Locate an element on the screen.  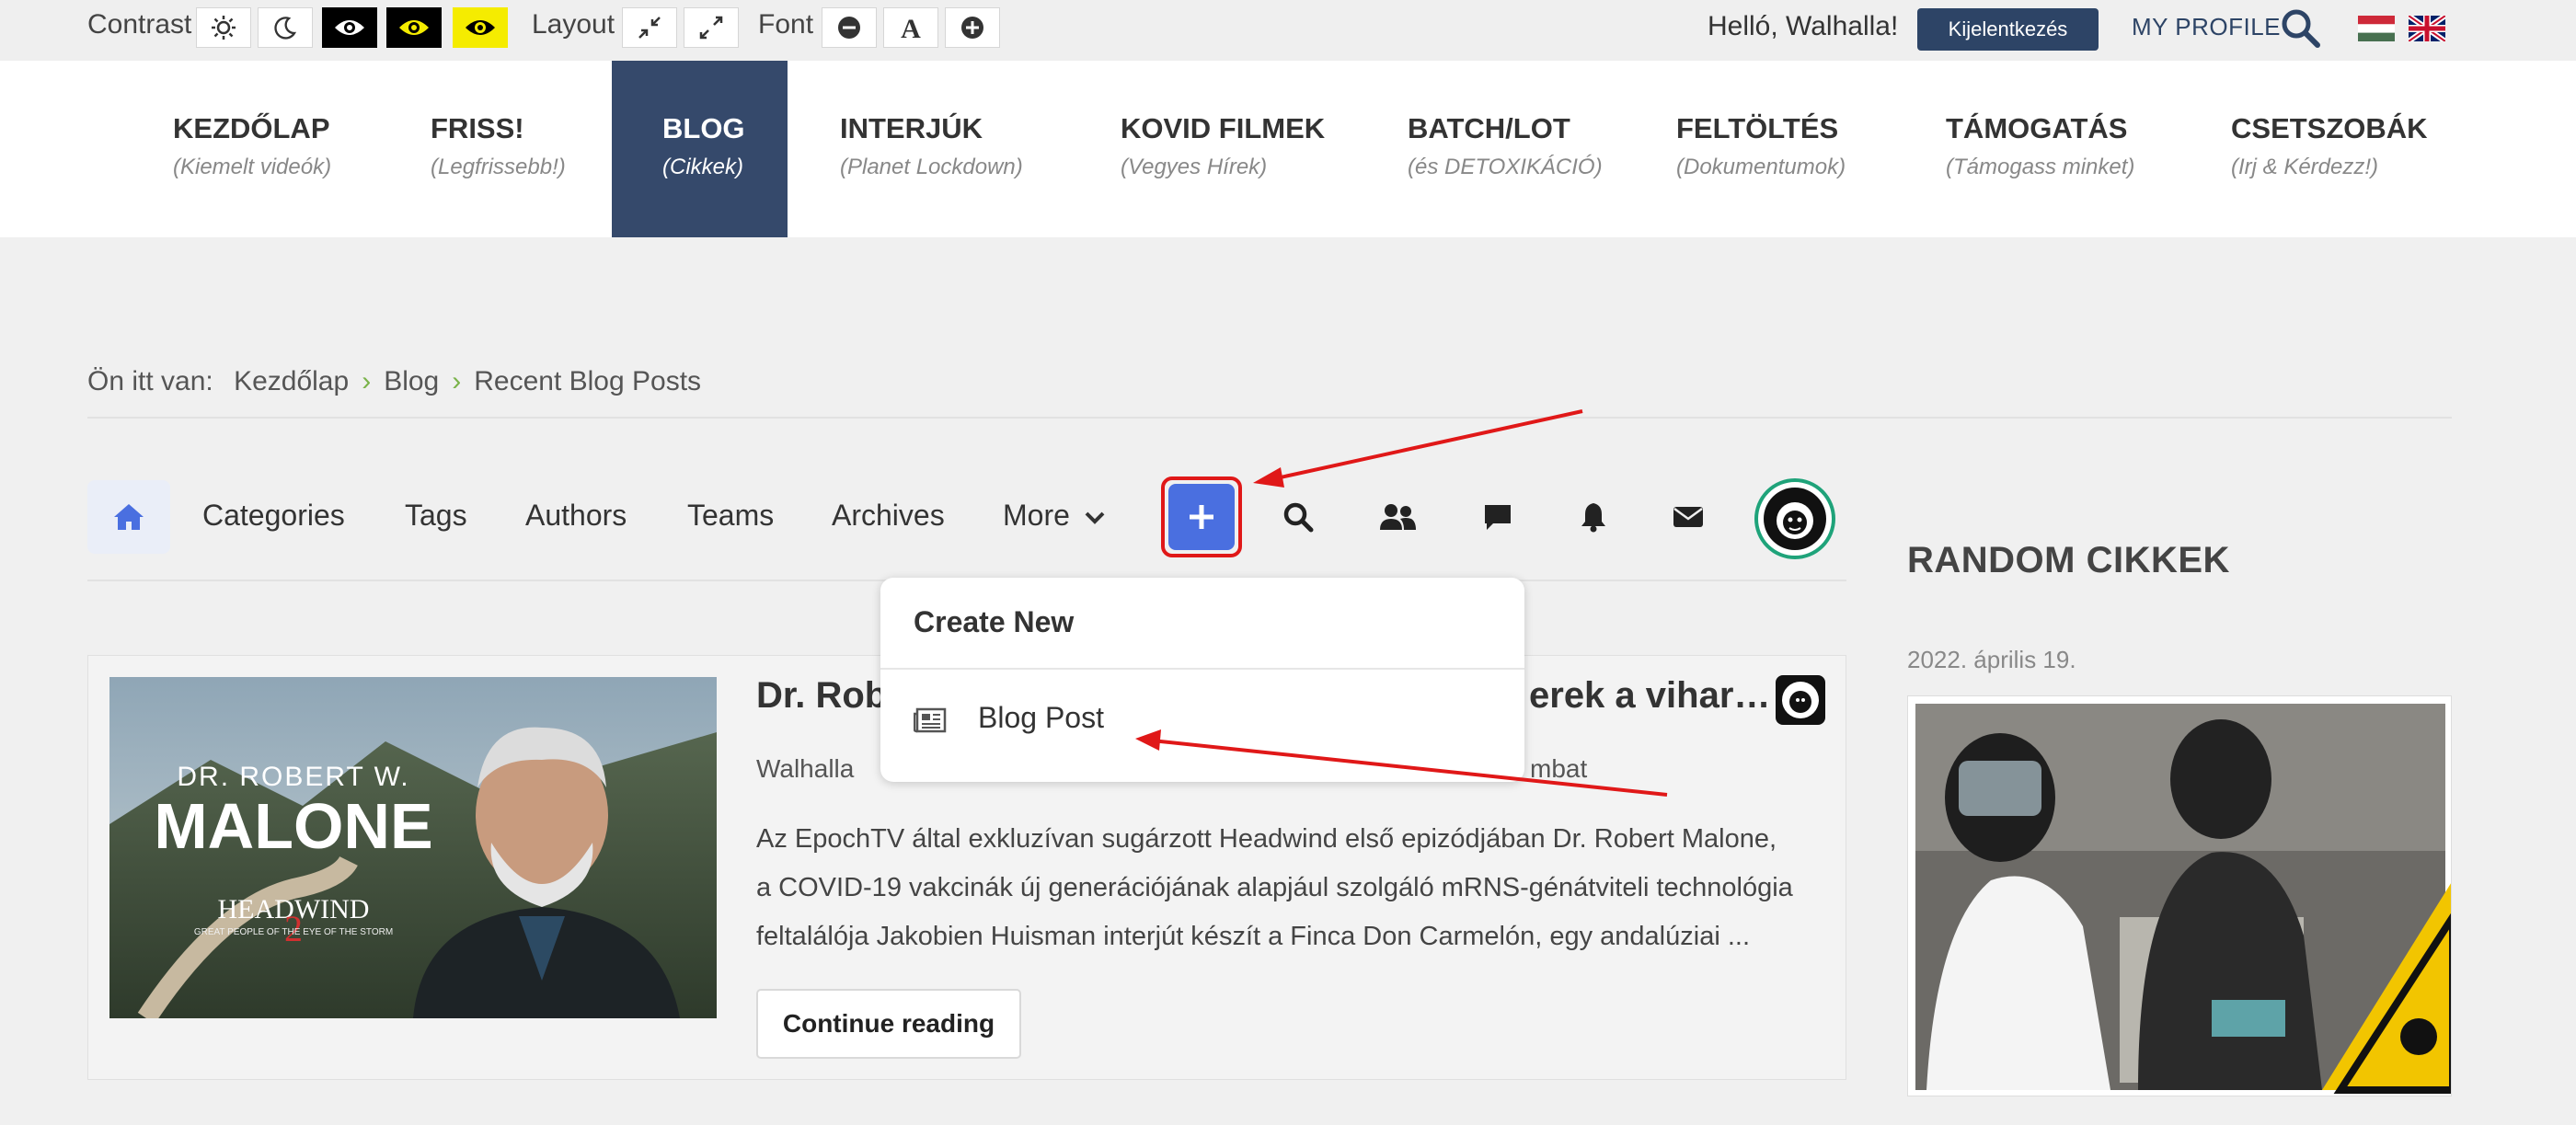
increase-font-button is located at coordinates (972, 27).